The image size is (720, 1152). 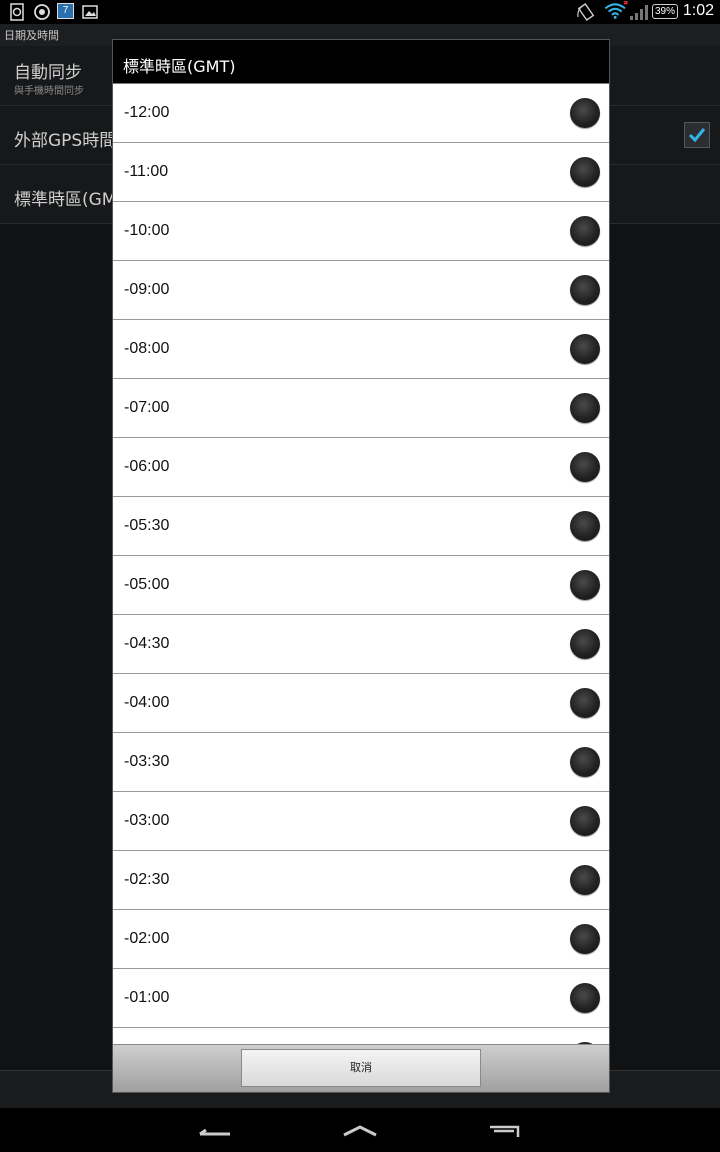 I want to click on battery-percent: 39%, so click(x=664, y=11).